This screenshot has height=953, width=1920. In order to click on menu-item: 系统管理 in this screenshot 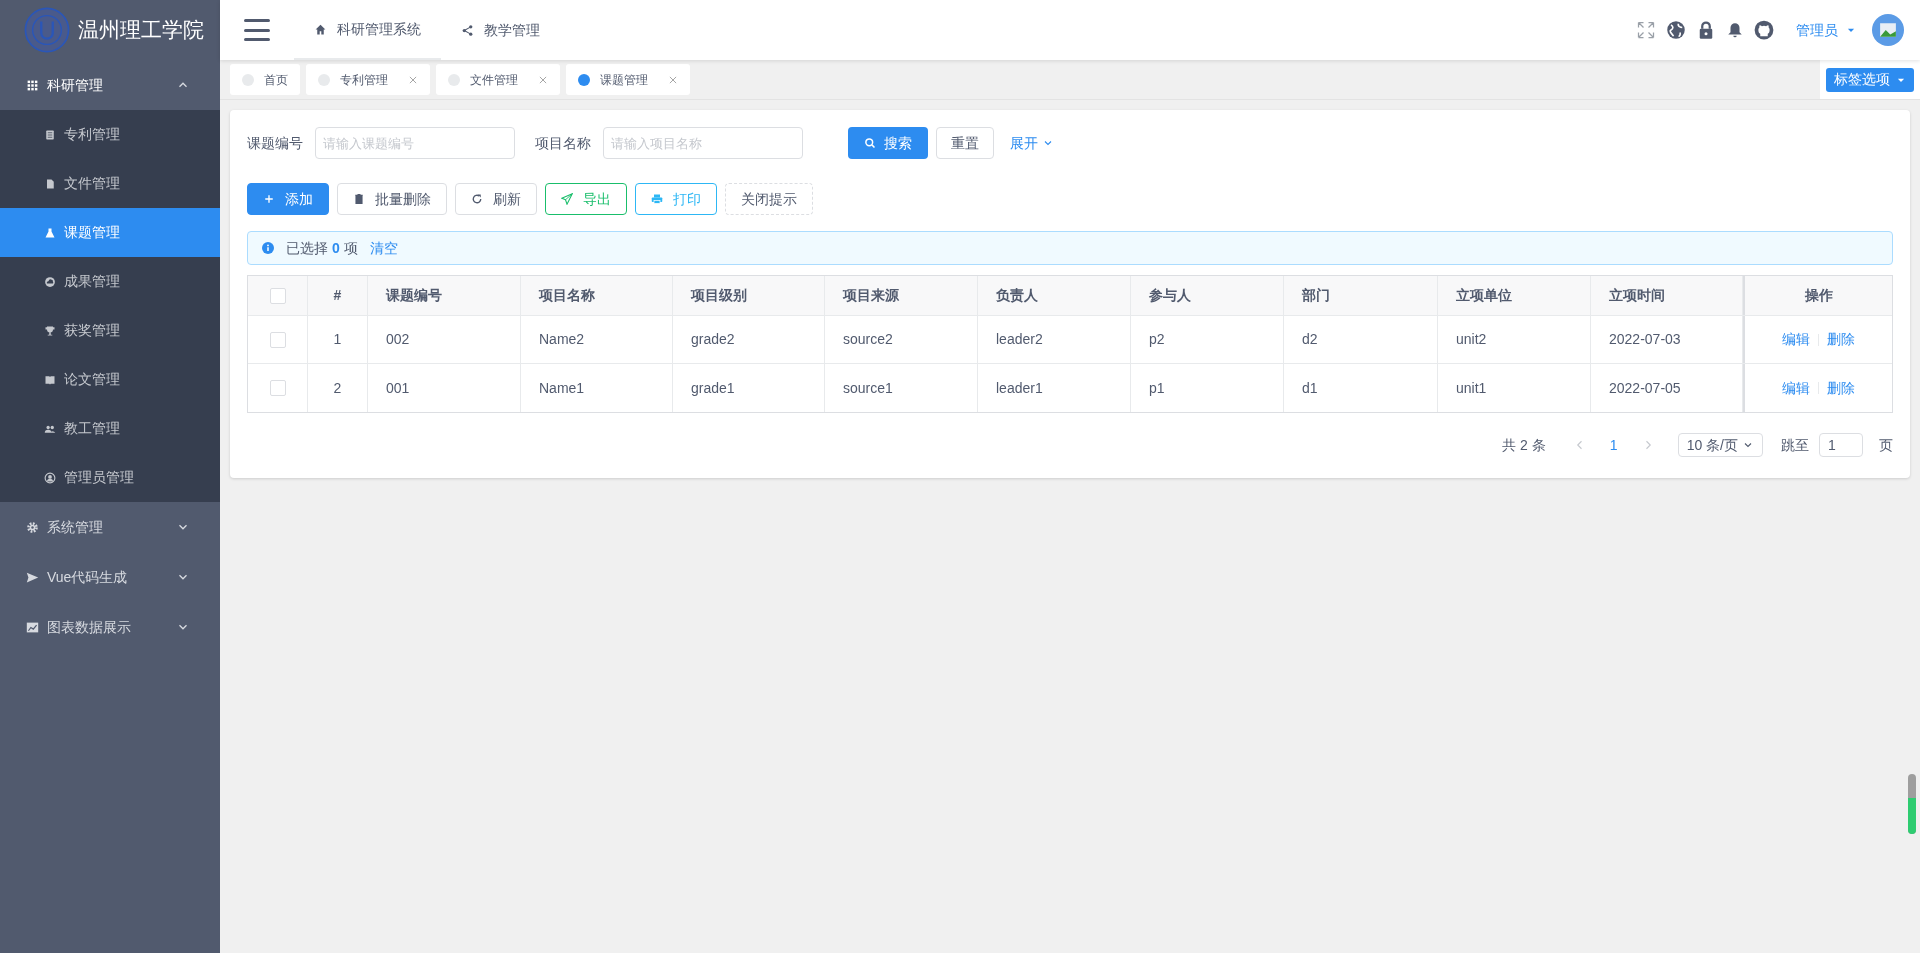, I will do `click(110, 527)`.